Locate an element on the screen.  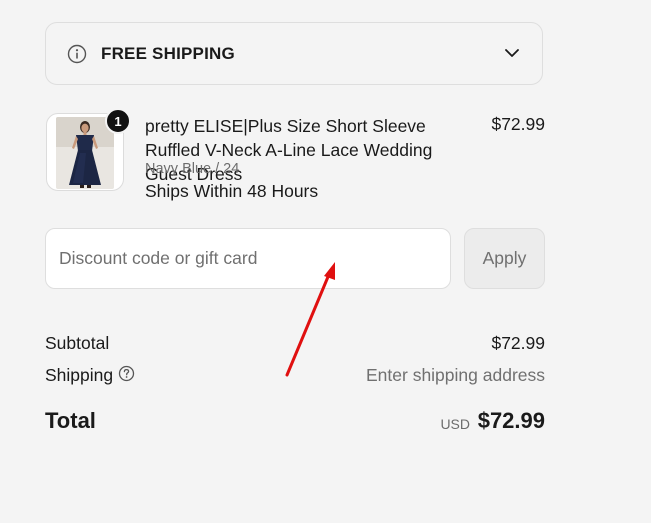
subtotal-value: $72.99 is located at coordinates (518, 343).